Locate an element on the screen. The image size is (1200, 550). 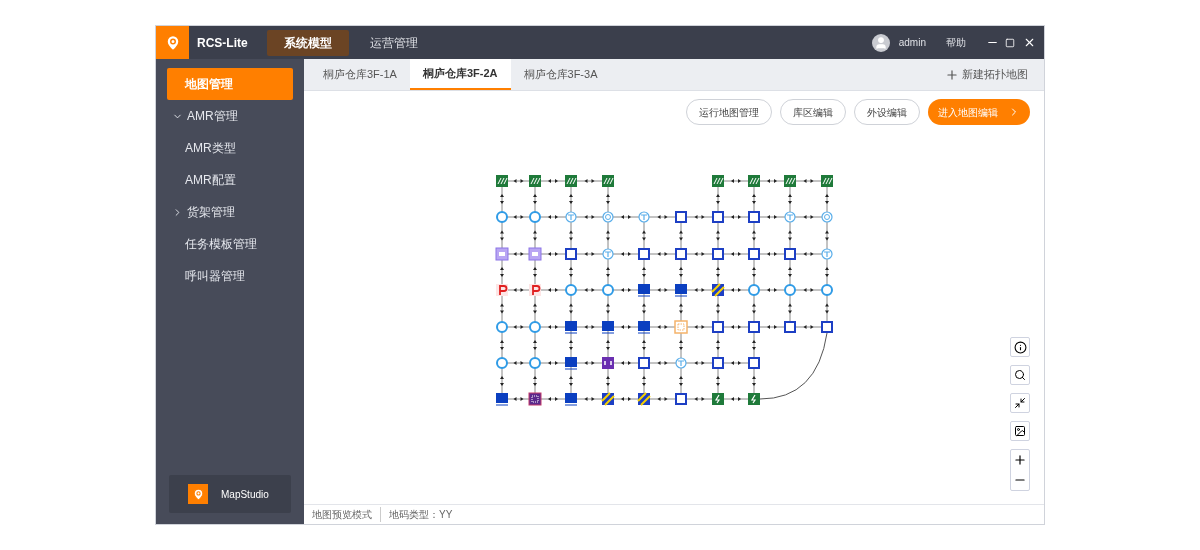
plus-icon is located at coordinates (952, 74).